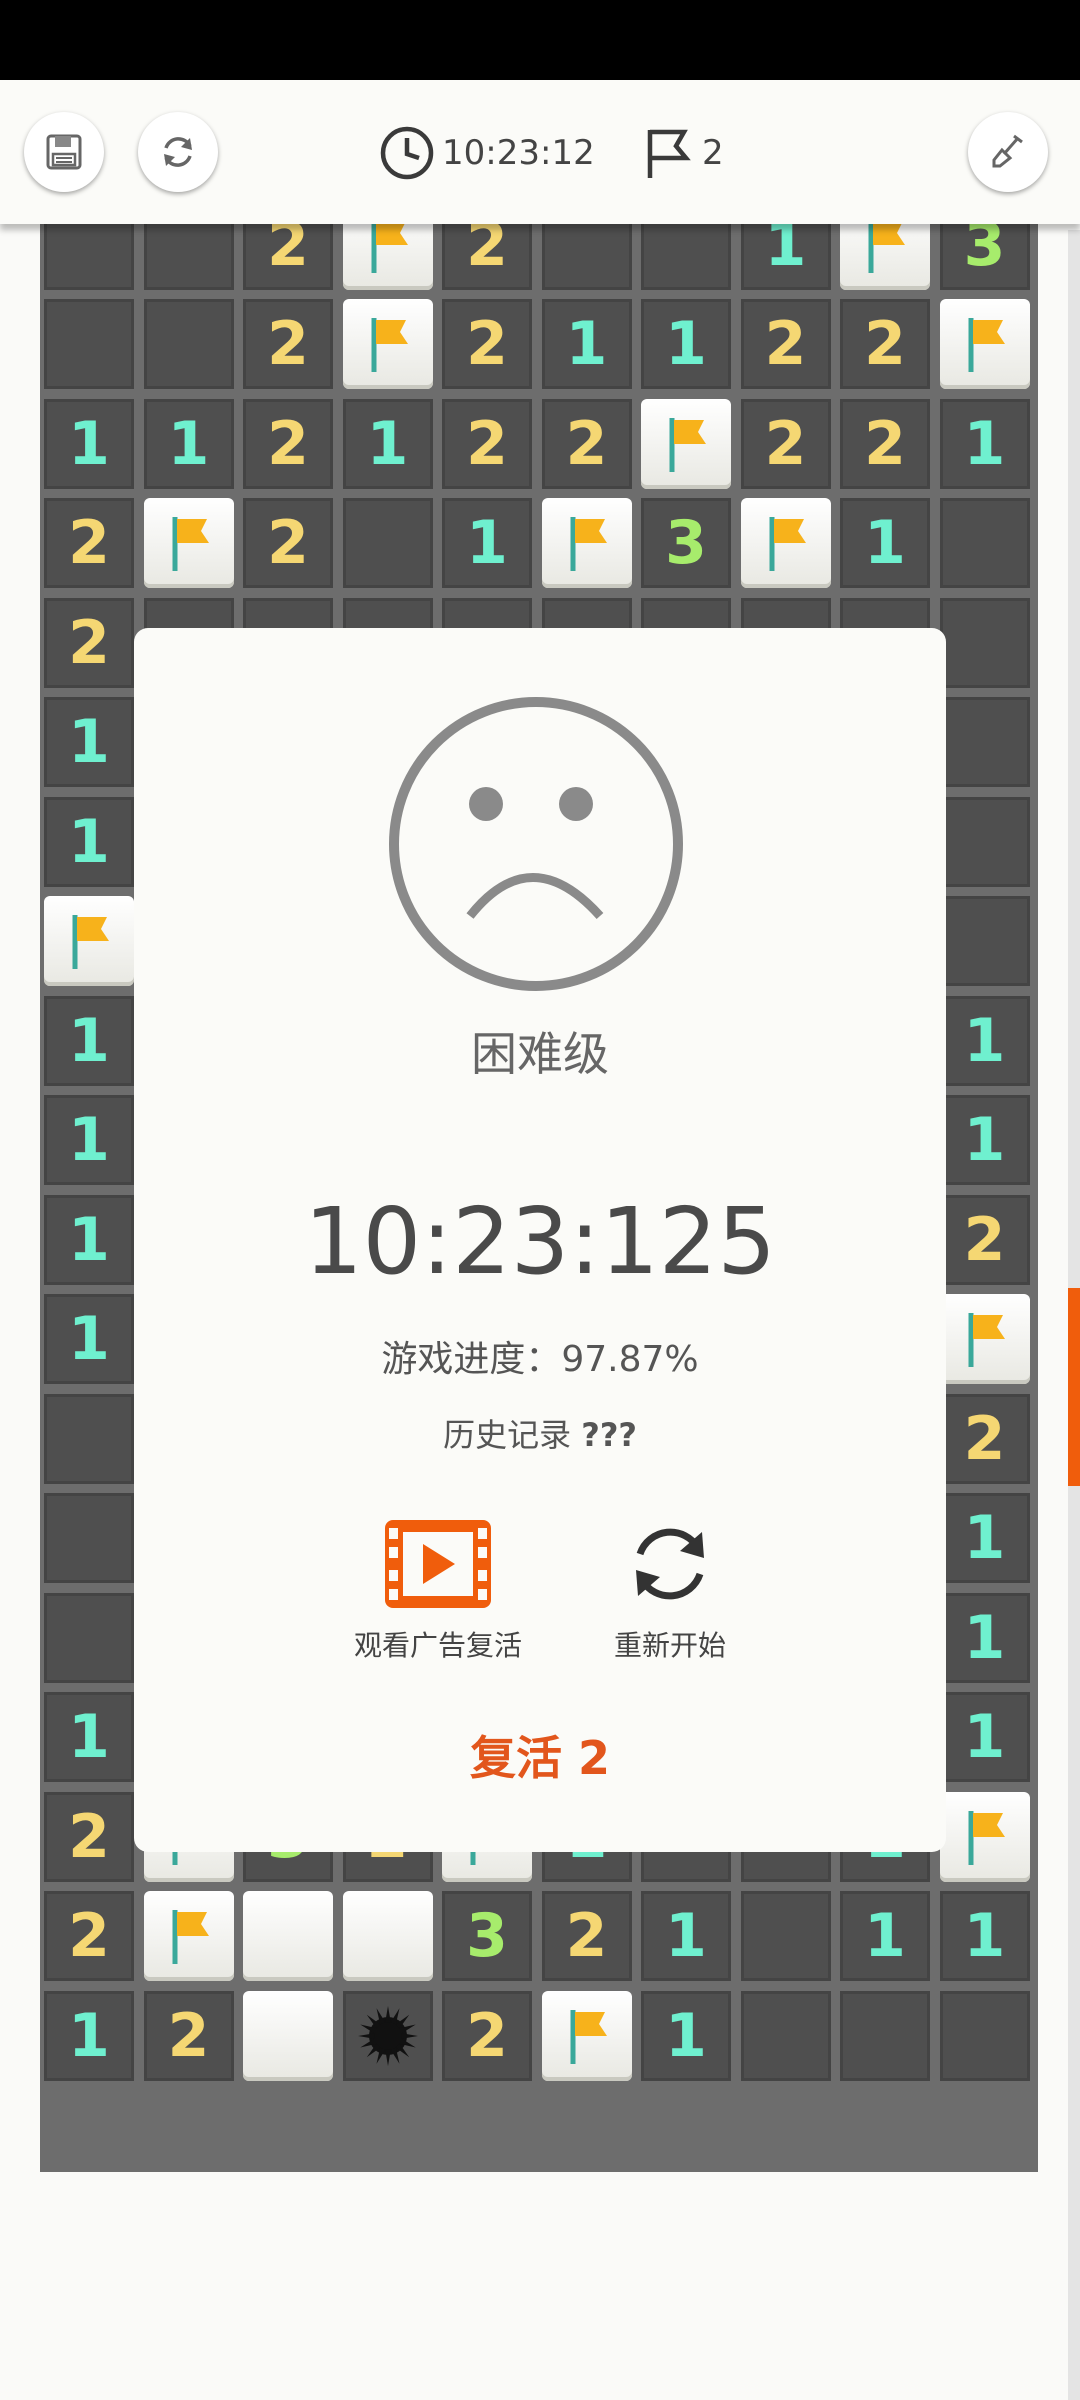  I want to click on status-bar, so click(540, 40).